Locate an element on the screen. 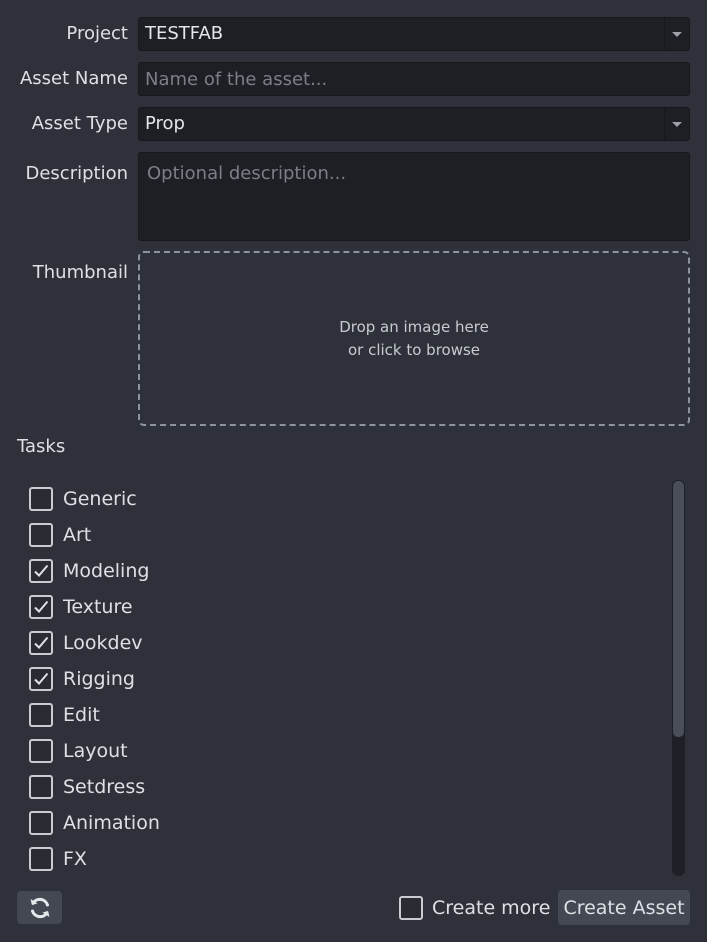  description-label: Description is located at coordinates (76, 173).